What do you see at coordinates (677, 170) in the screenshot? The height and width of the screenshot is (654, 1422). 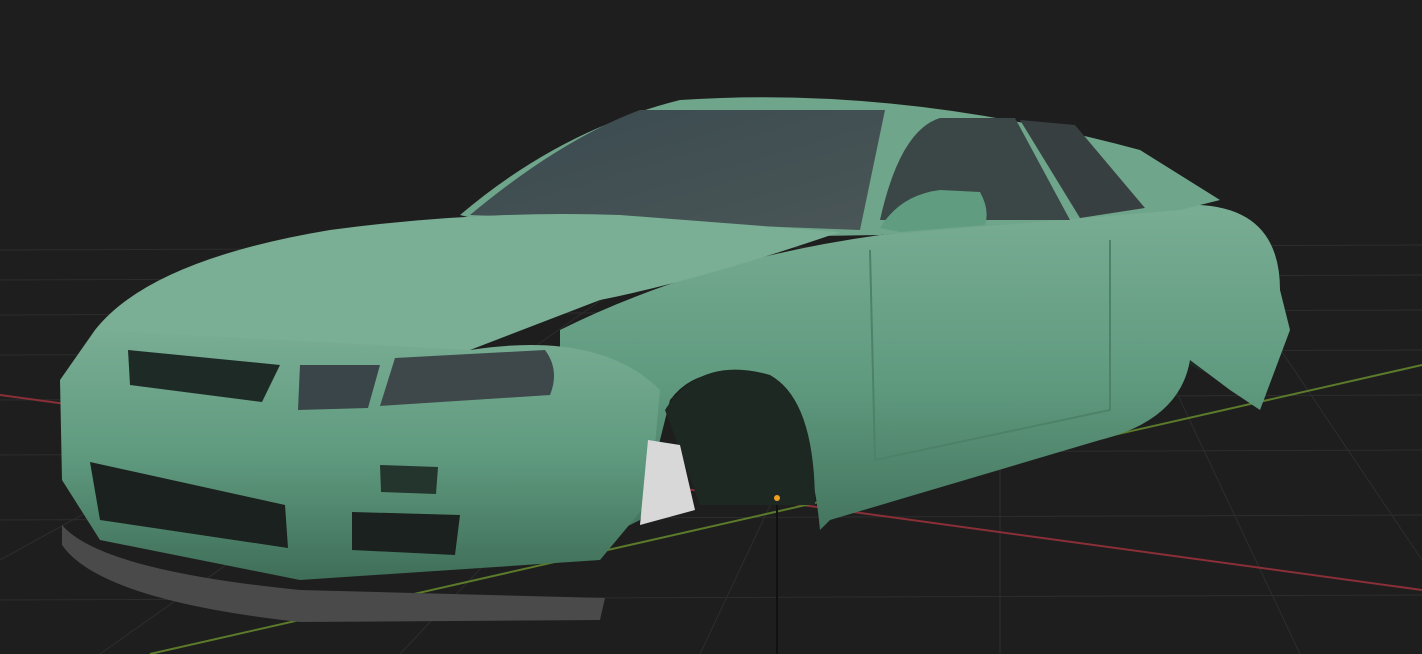 I see `windshield` at bounding box center [677, 170].